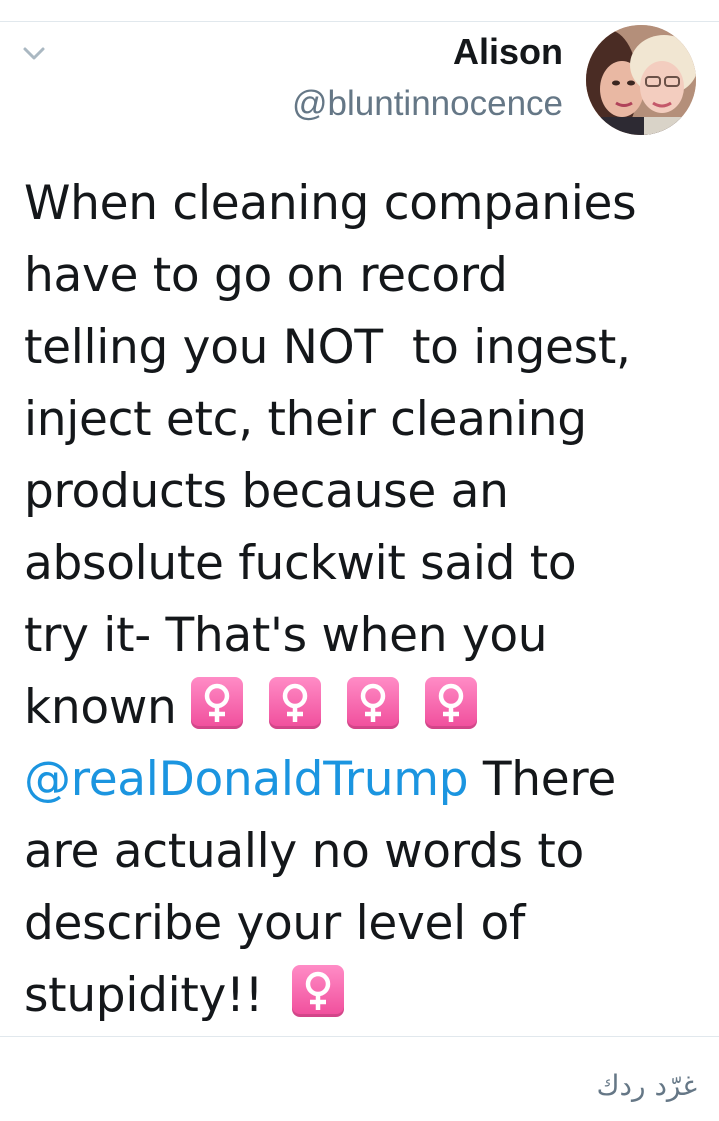 This screenshot has height=1121, width=719. Describe the element at coordinates (286, 635) in the screenshot. I see `tweet-line: try it- That's when you` at that location.